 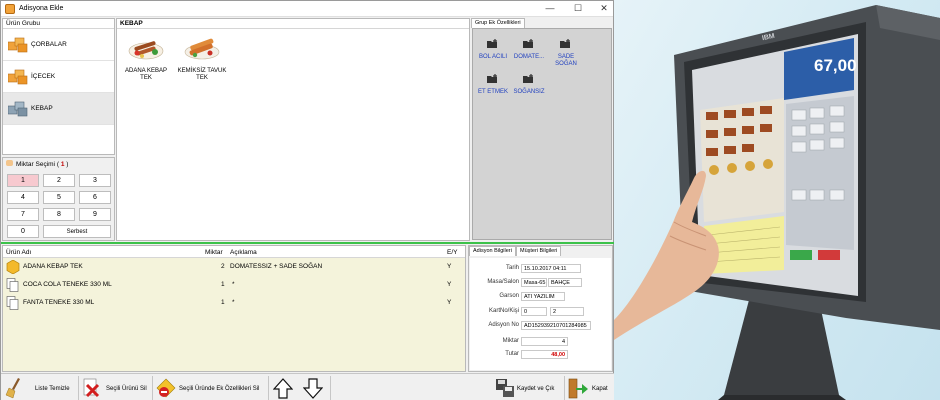 What do you see at coordinates (503, 325) in the screenshot?
I see `order-no-label: Adisyon No` at bounding box center [503, 325].